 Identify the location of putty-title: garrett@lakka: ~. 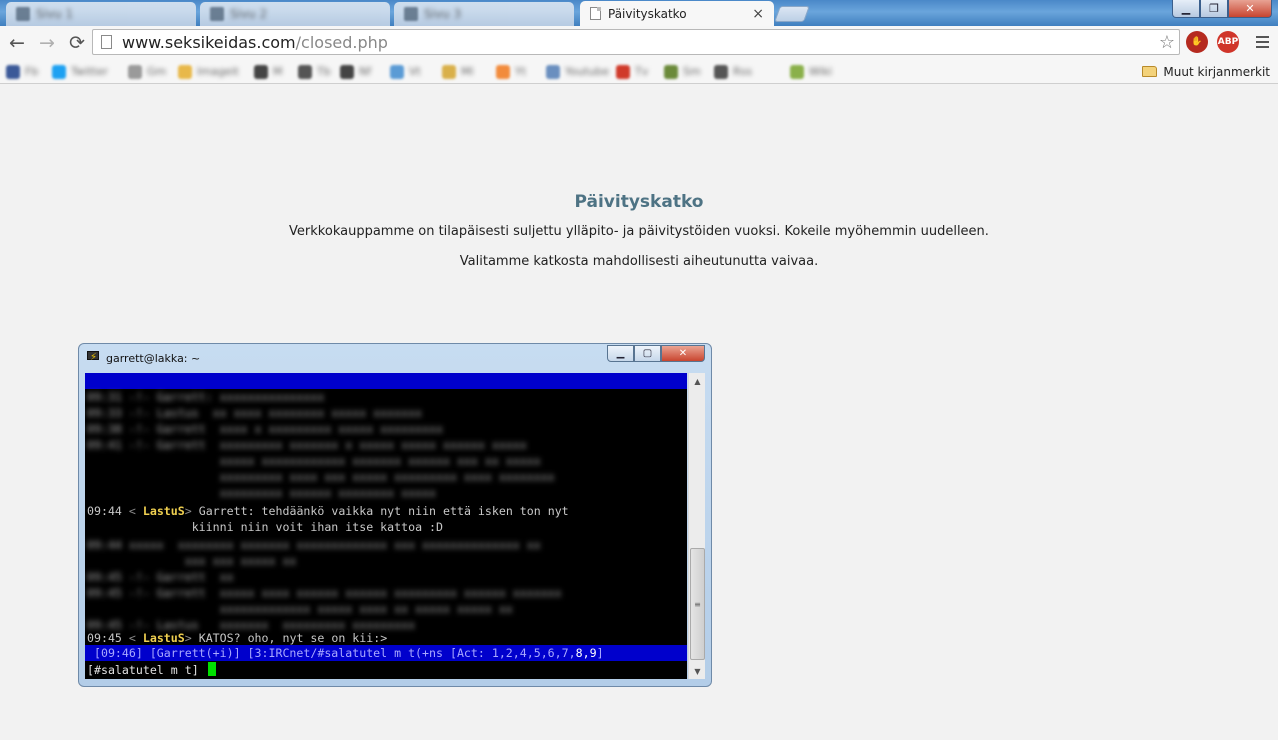
(153, 358).